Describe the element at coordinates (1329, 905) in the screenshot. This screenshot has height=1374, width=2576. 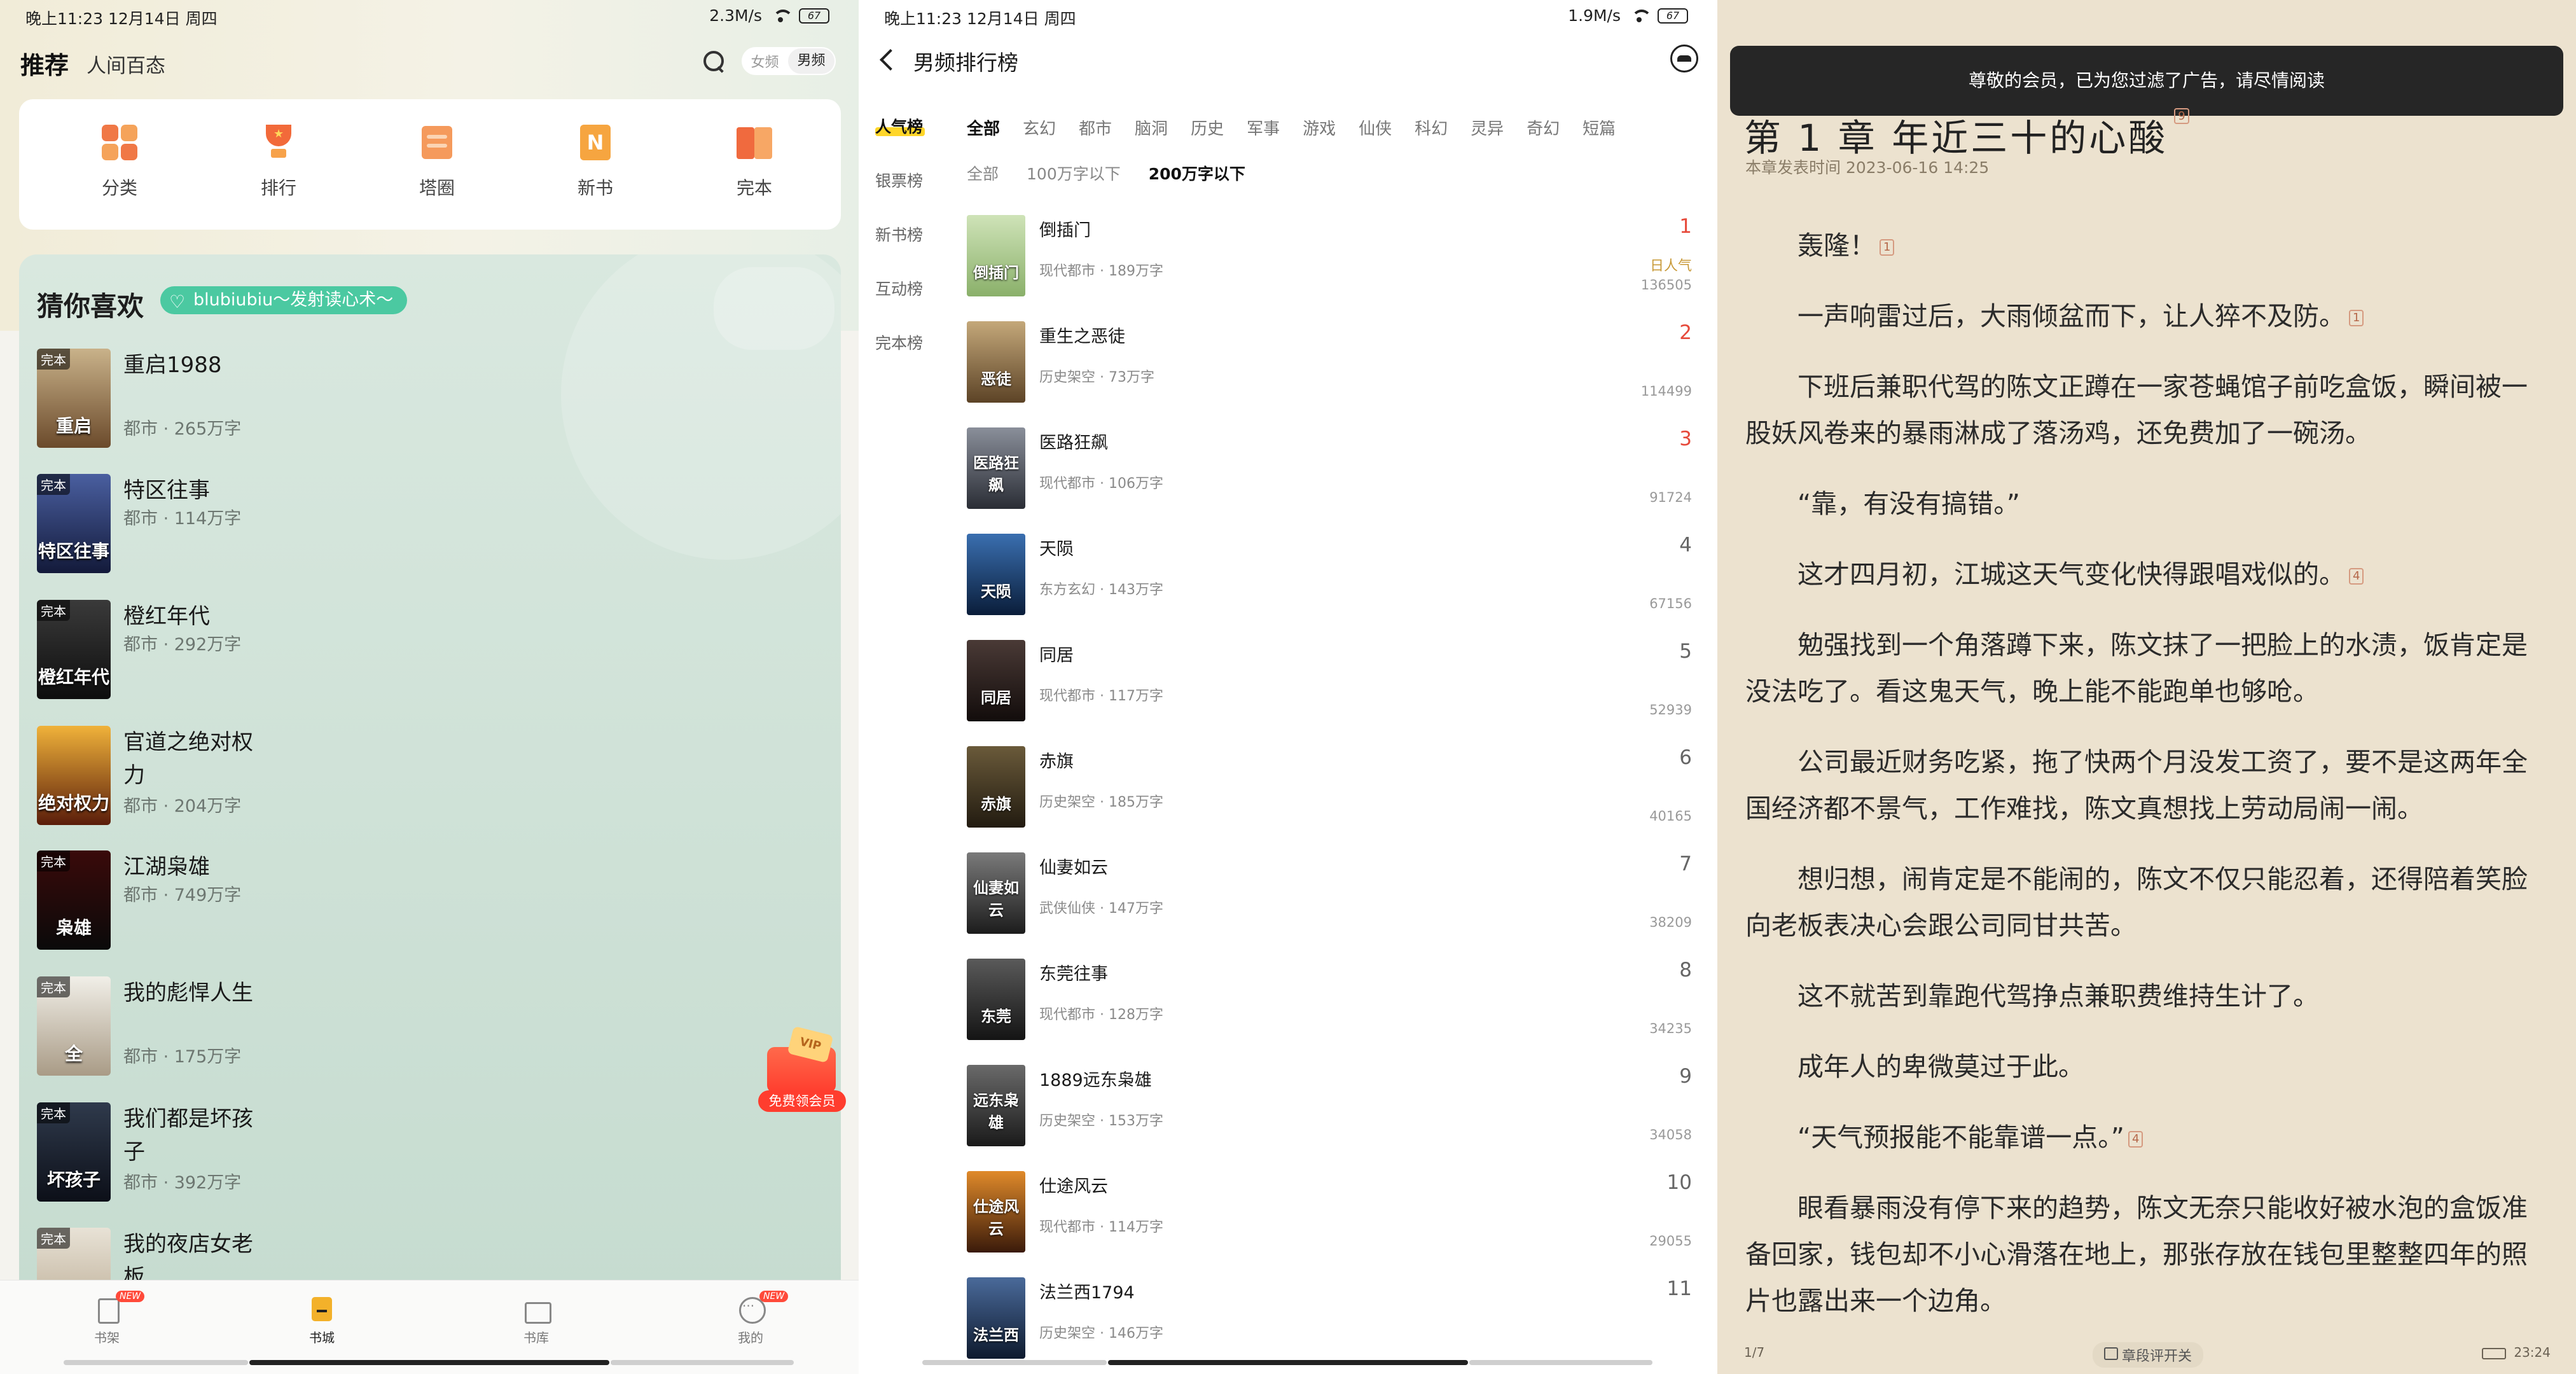
I see `ranking-row: 仙妻如云 仙妻如云 武侠仙侠 · 147万字 7 38209` at that location.